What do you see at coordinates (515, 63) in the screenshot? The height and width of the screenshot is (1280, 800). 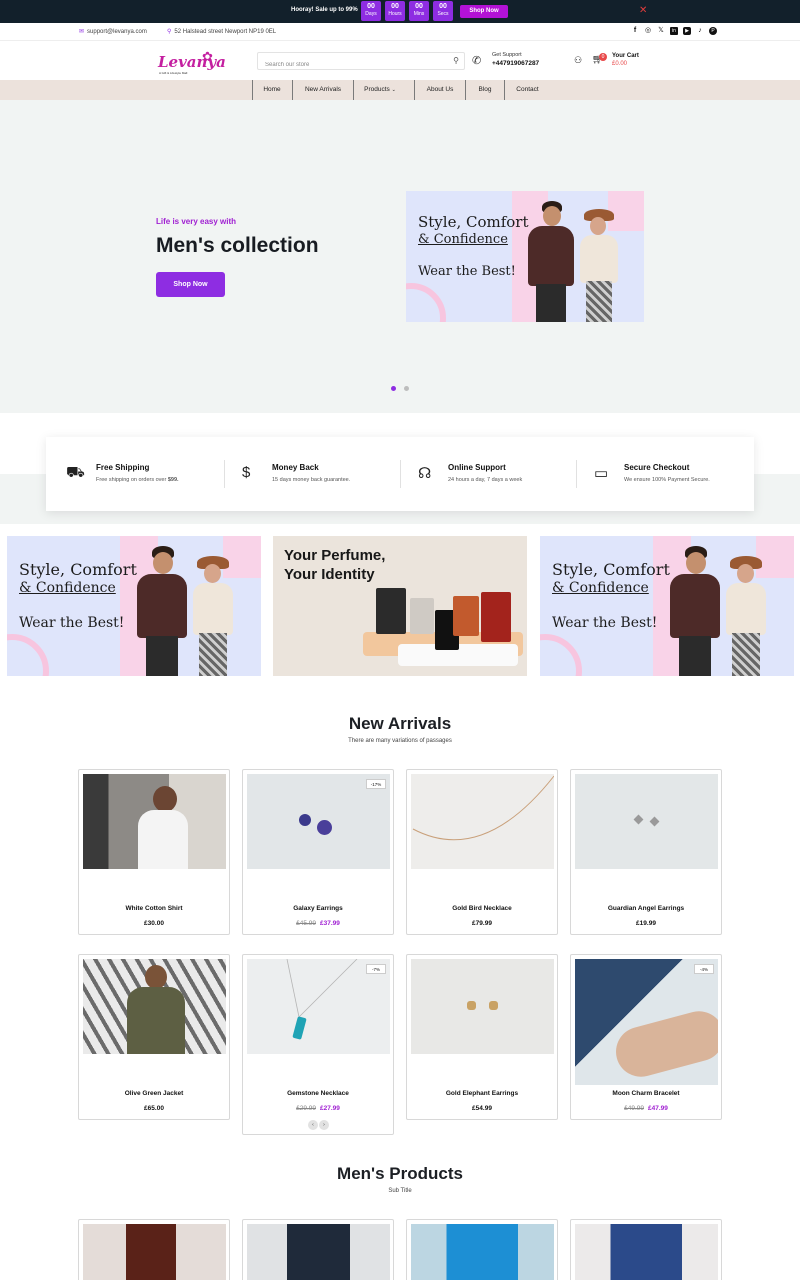 I see `support-phone: +447919067287` at bounding box center [515, 63].